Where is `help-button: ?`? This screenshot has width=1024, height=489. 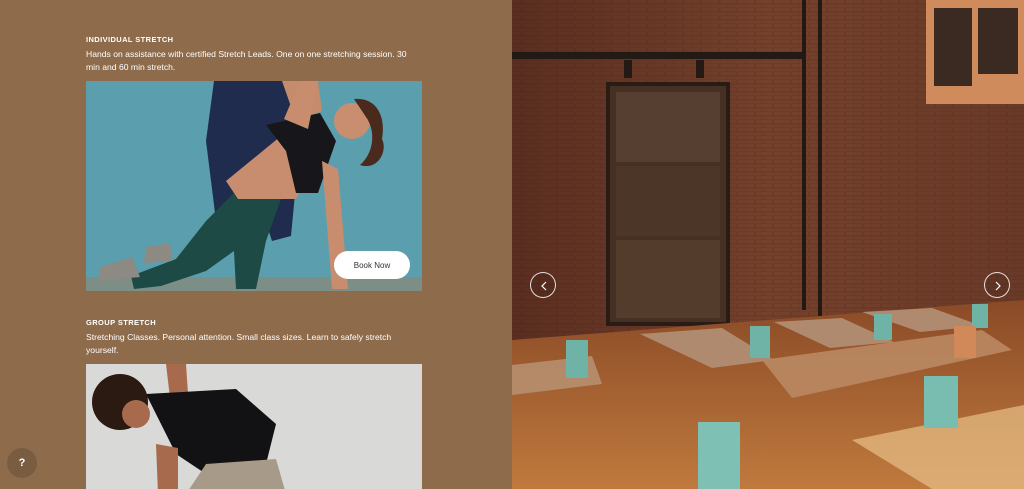 help-button: ? is located at coordinates (22, 463).